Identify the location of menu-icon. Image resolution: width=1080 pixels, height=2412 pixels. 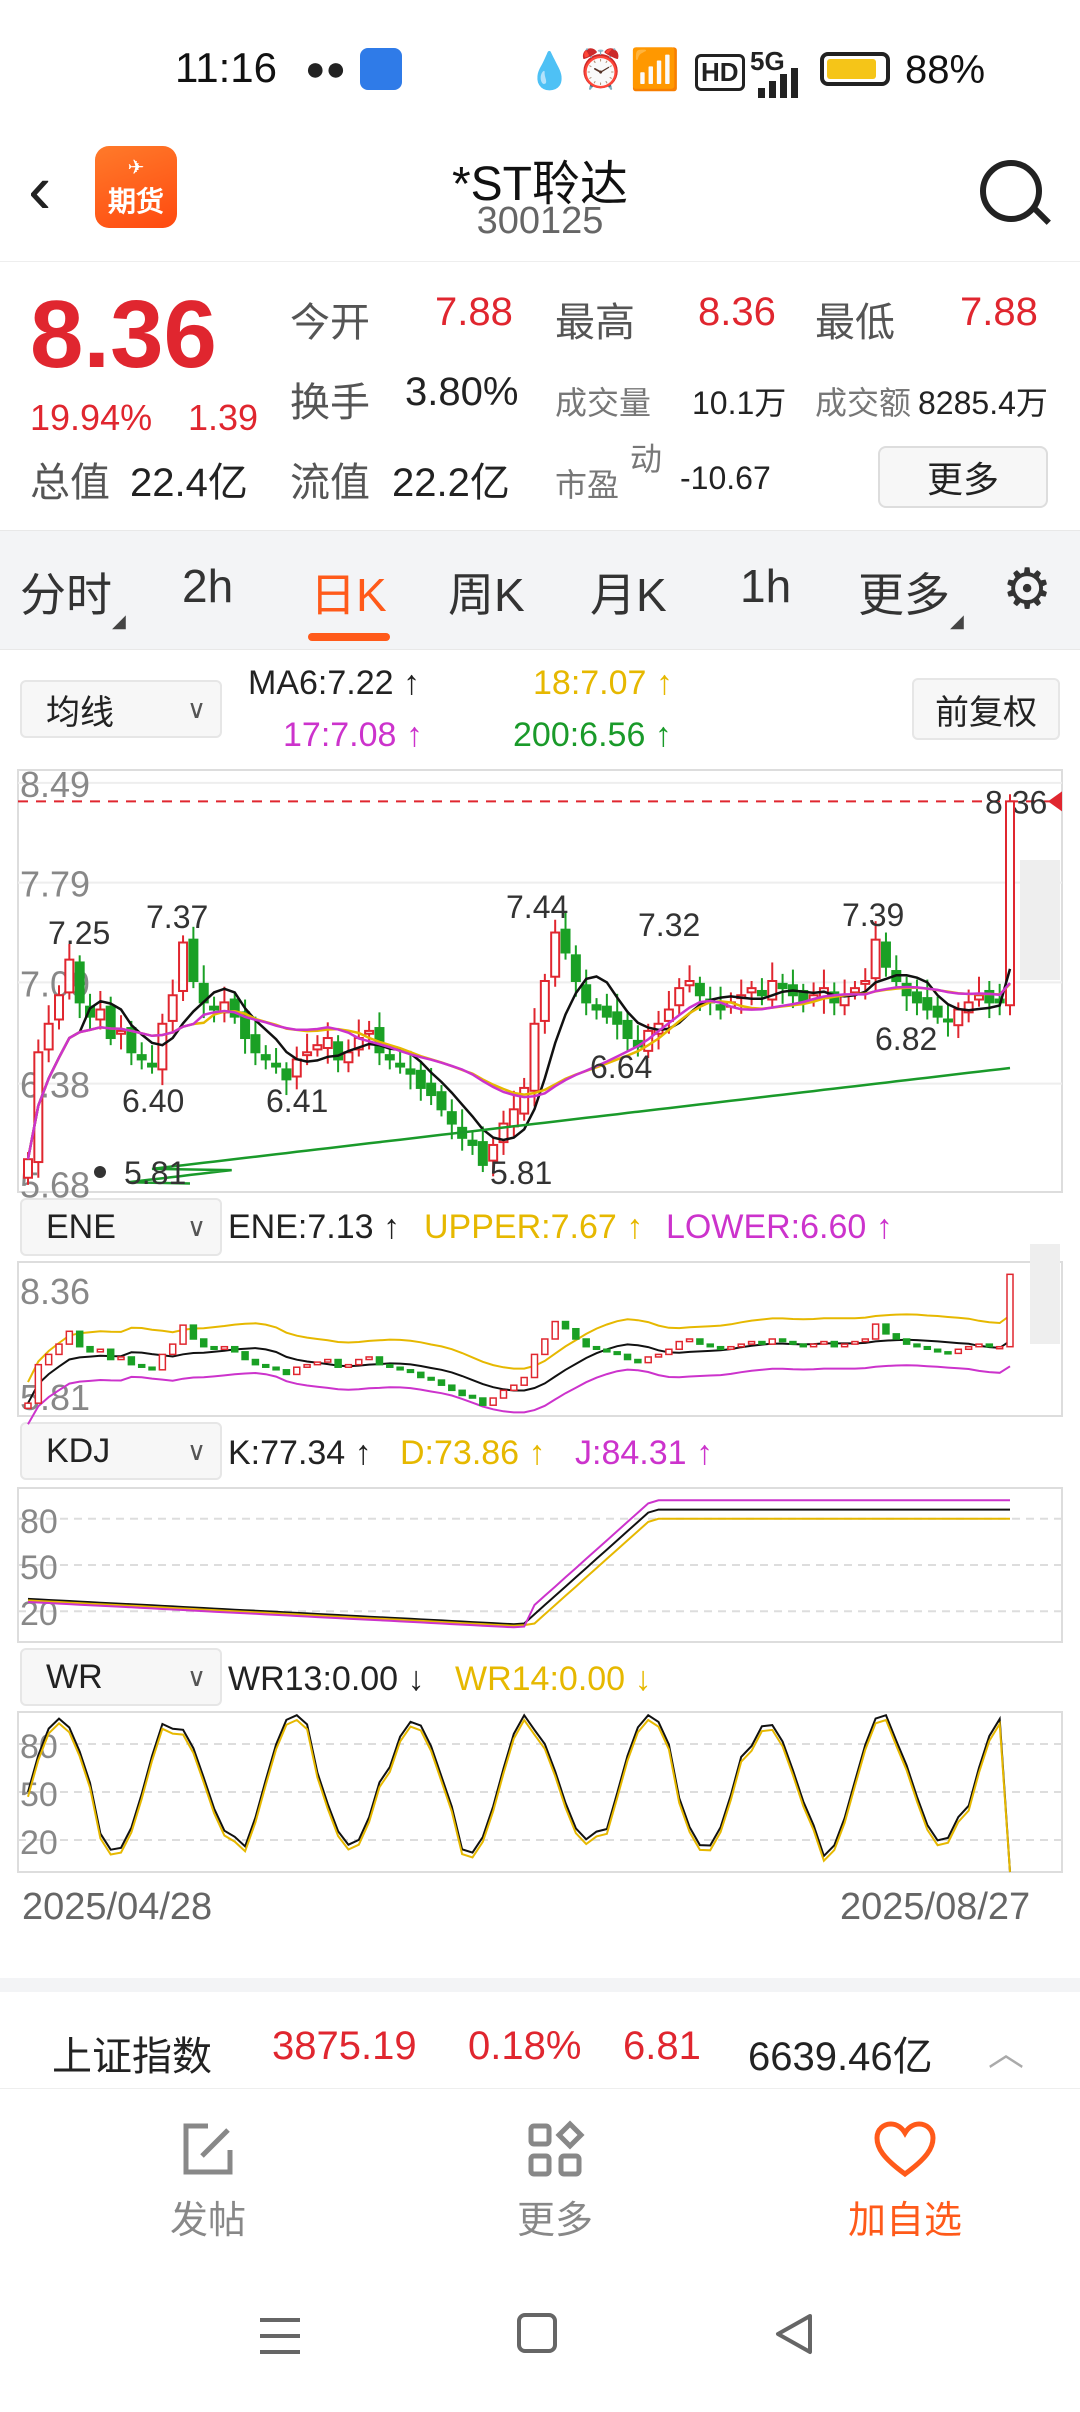
(281, 2336).